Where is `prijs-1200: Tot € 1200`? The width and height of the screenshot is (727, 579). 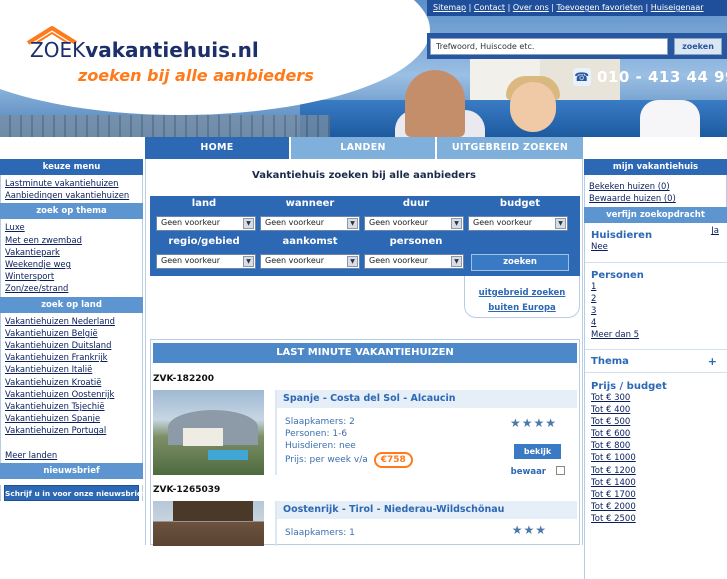 prijs-1200: Tot € 1200 is located at coordinates (656, 471).